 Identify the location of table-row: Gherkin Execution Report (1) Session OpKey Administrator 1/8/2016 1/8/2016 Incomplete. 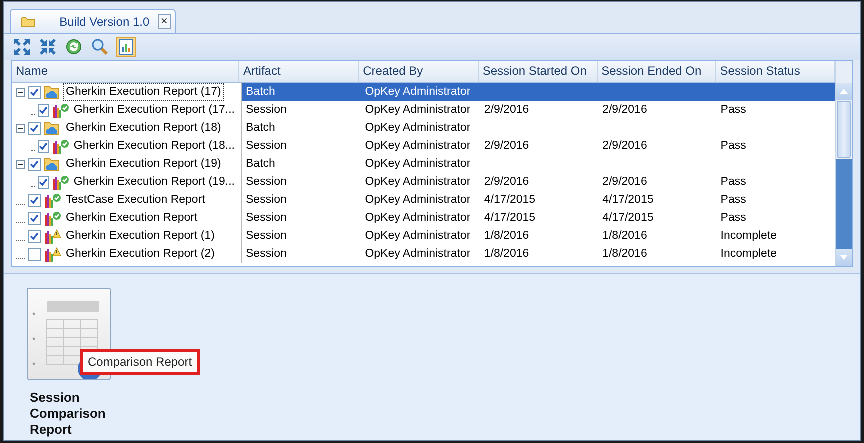
(423, 236).